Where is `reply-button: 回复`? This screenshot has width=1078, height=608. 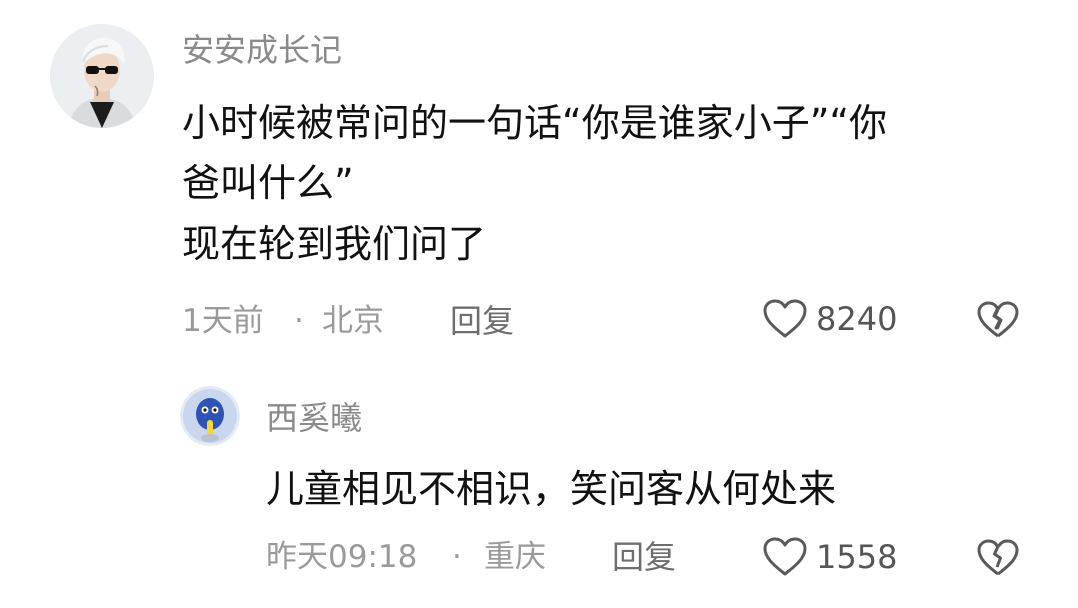
reply-button: 回复 is located at coordinates (482, 321).